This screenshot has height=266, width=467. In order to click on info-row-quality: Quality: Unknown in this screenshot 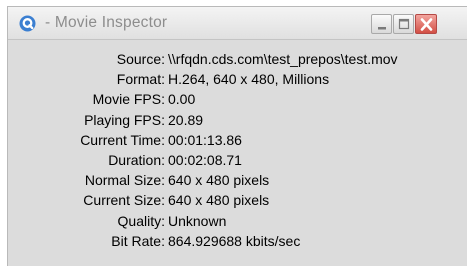, I will do `click(237, 223)`.